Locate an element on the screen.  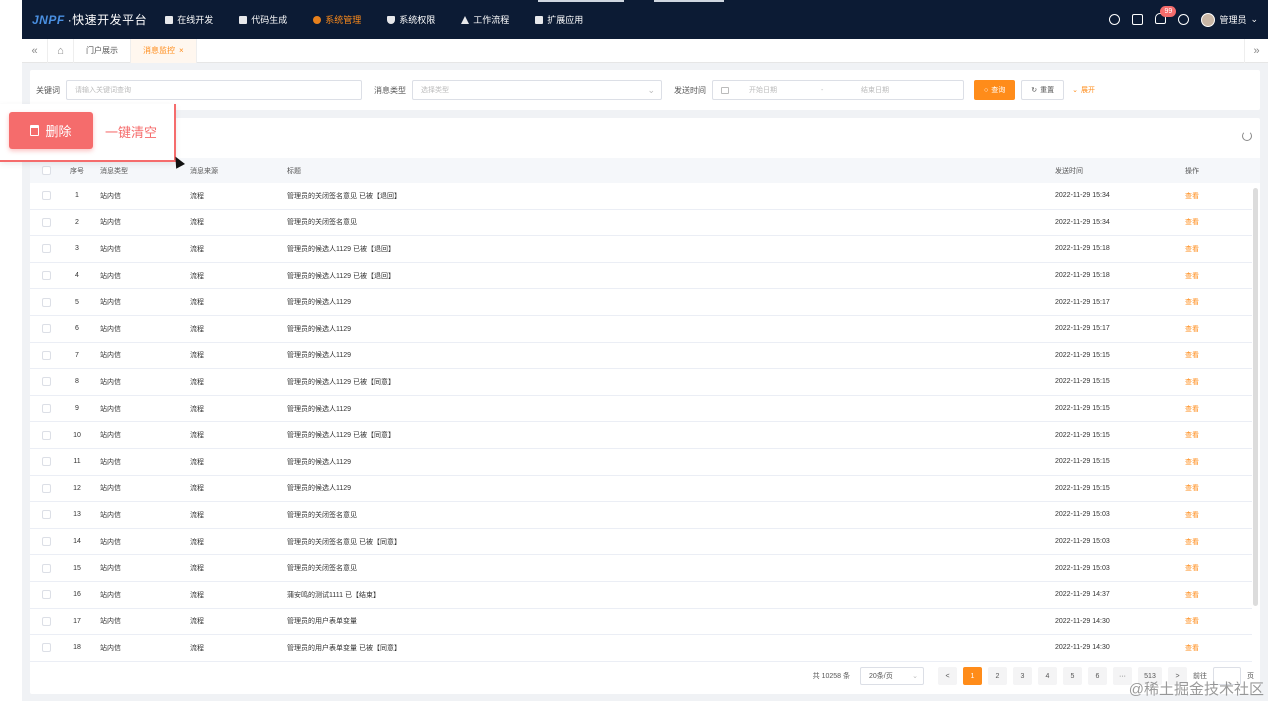
cell-title: 管理员的候选人1129 已被【退回】 is located at coordinates (341, 249).